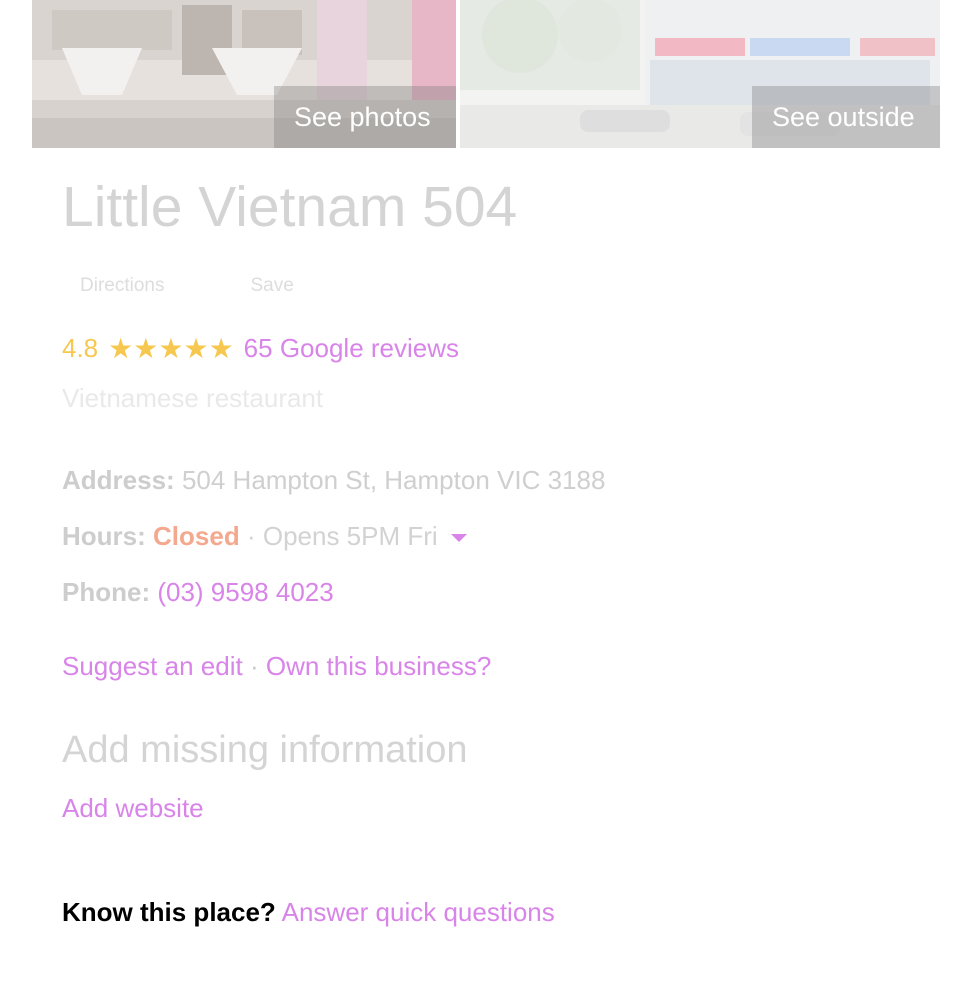 This screenshot has width=974, height=1006. I want to click on rating-value: 4.8, so click(80, 347).